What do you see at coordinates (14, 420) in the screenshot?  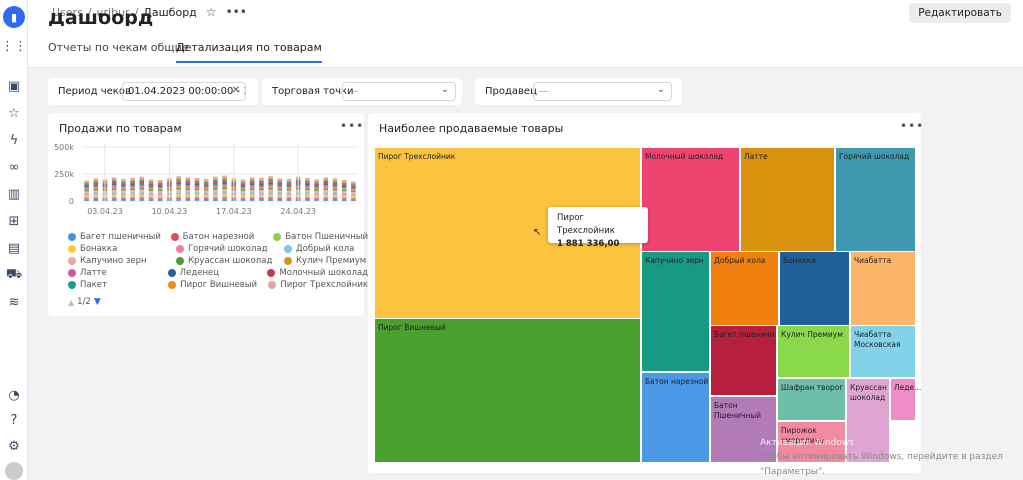 I see `help-icon: ?` at bounding box center [14, 420].